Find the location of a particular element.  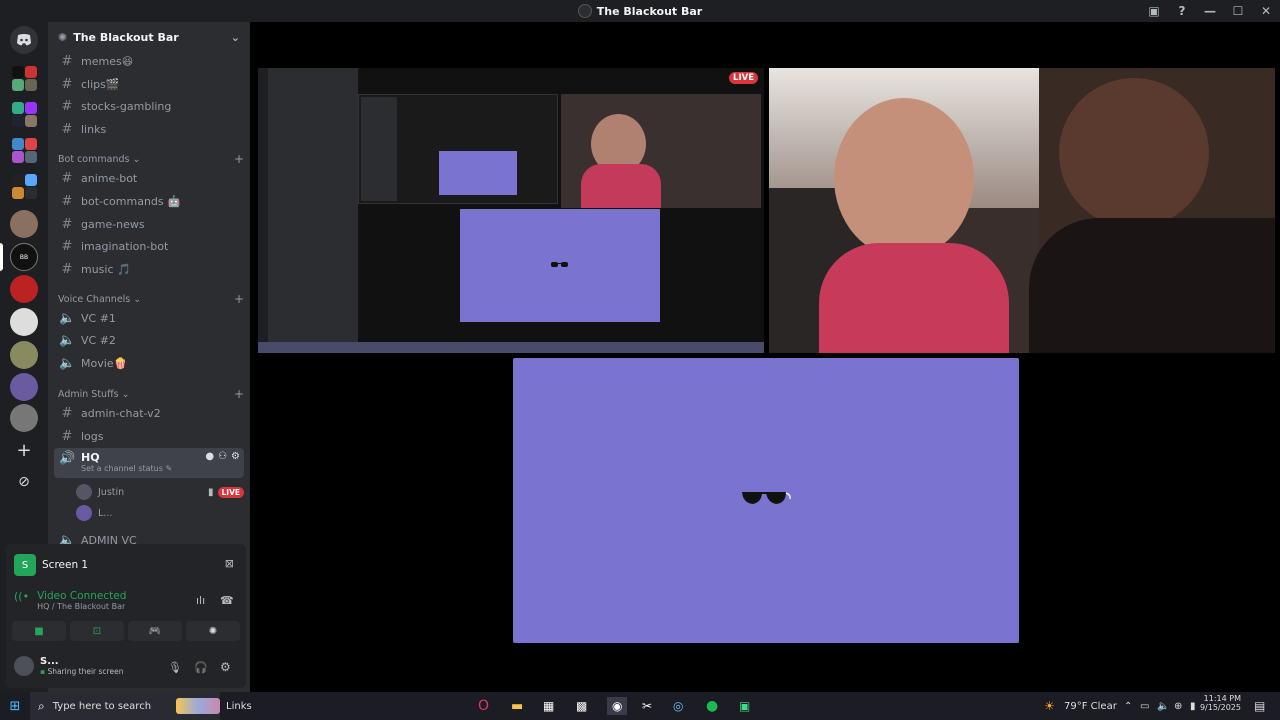

activities-button: 🎮 is located at coordinates (155, 631).